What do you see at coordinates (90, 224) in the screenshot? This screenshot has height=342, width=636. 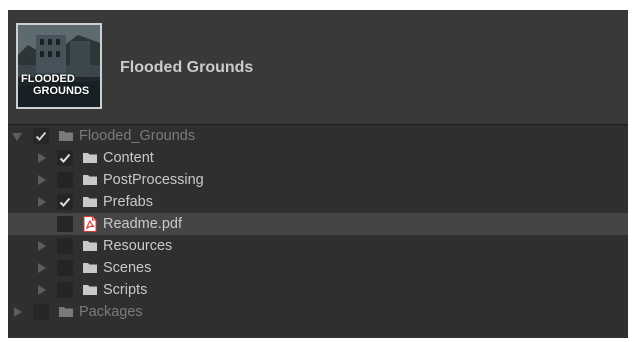 I see `pdf-file-icon` at bounding box center [90, 224].